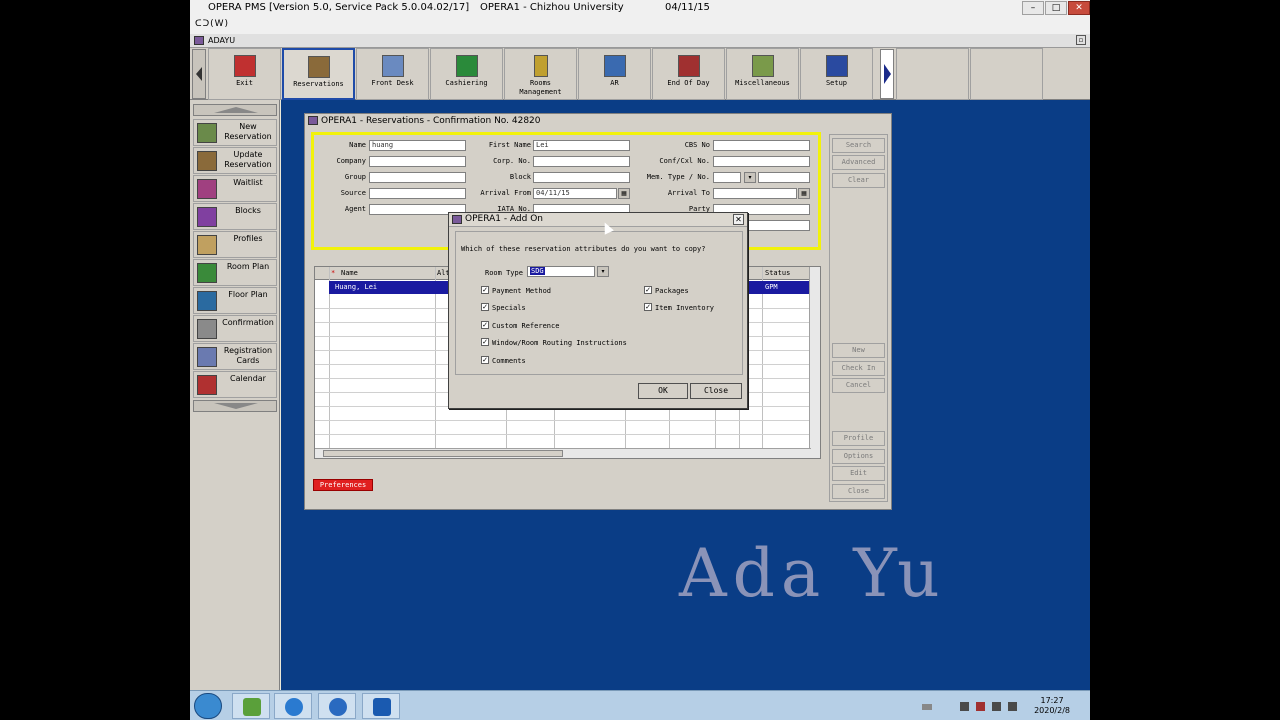 This screenshot has height=720, width=1280. I want to click on sidenav-calendar-label: Calendar, so click(248, 378).